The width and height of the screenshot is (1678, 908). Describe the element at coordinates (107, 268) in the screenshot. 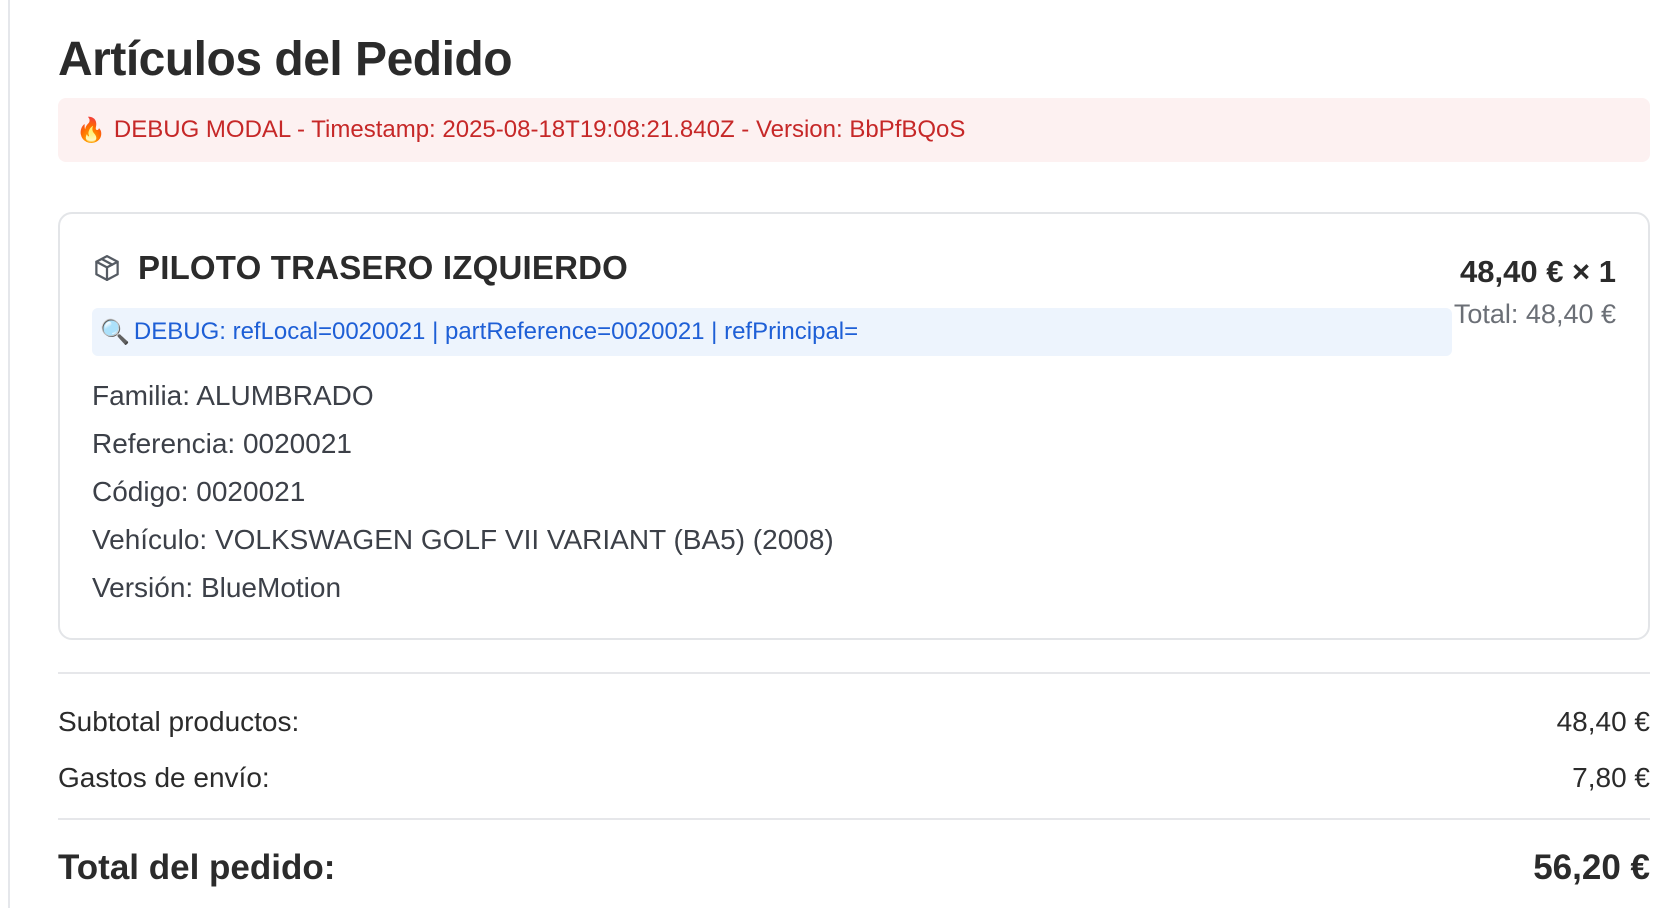

I see `package-icon` at that location.